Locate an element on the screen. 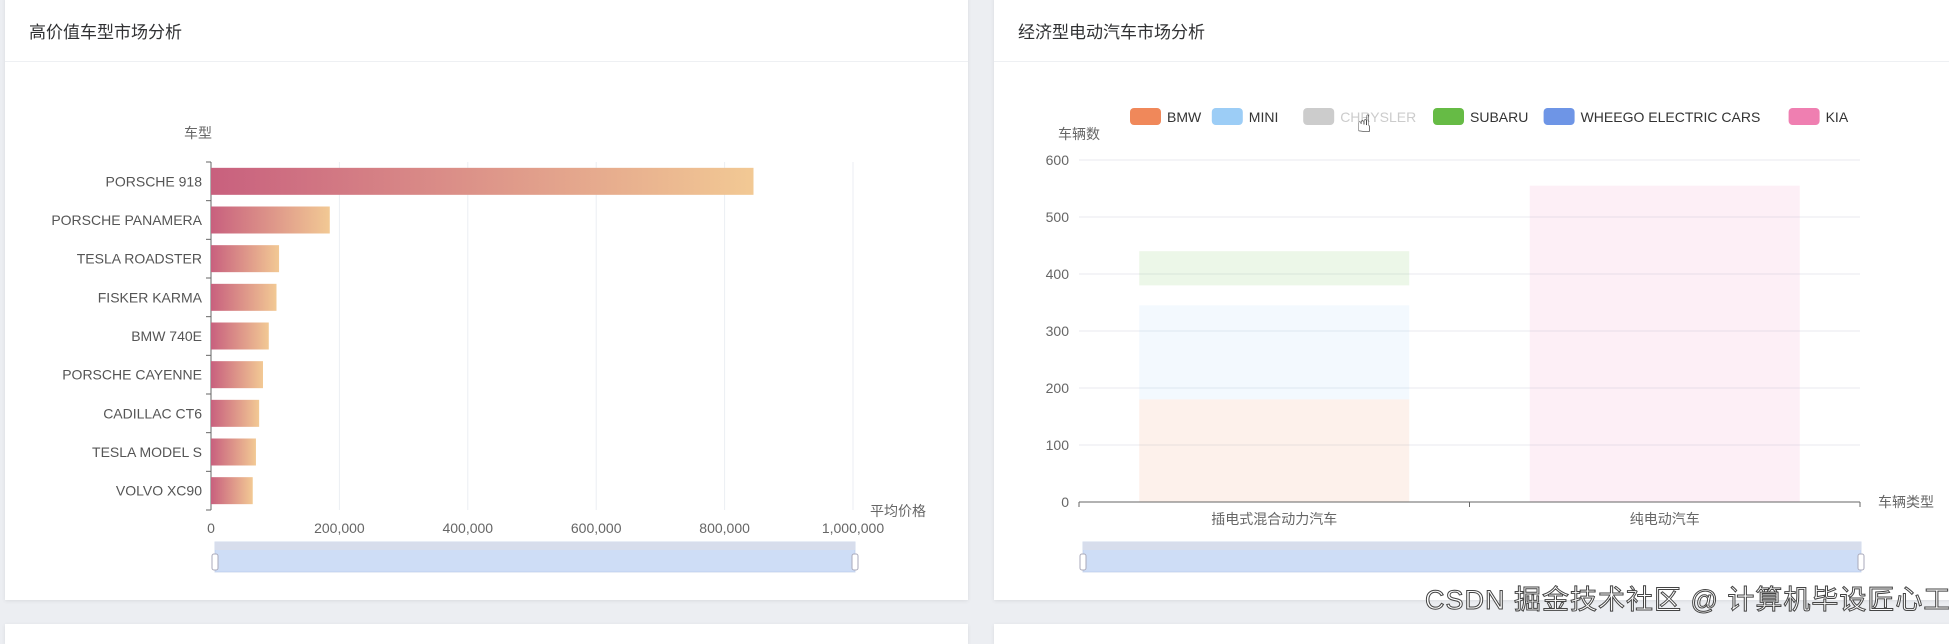 The width and height of the screenshot is (1949, 644). y-tick-label: 400 is located at coordinates (1058, 274).